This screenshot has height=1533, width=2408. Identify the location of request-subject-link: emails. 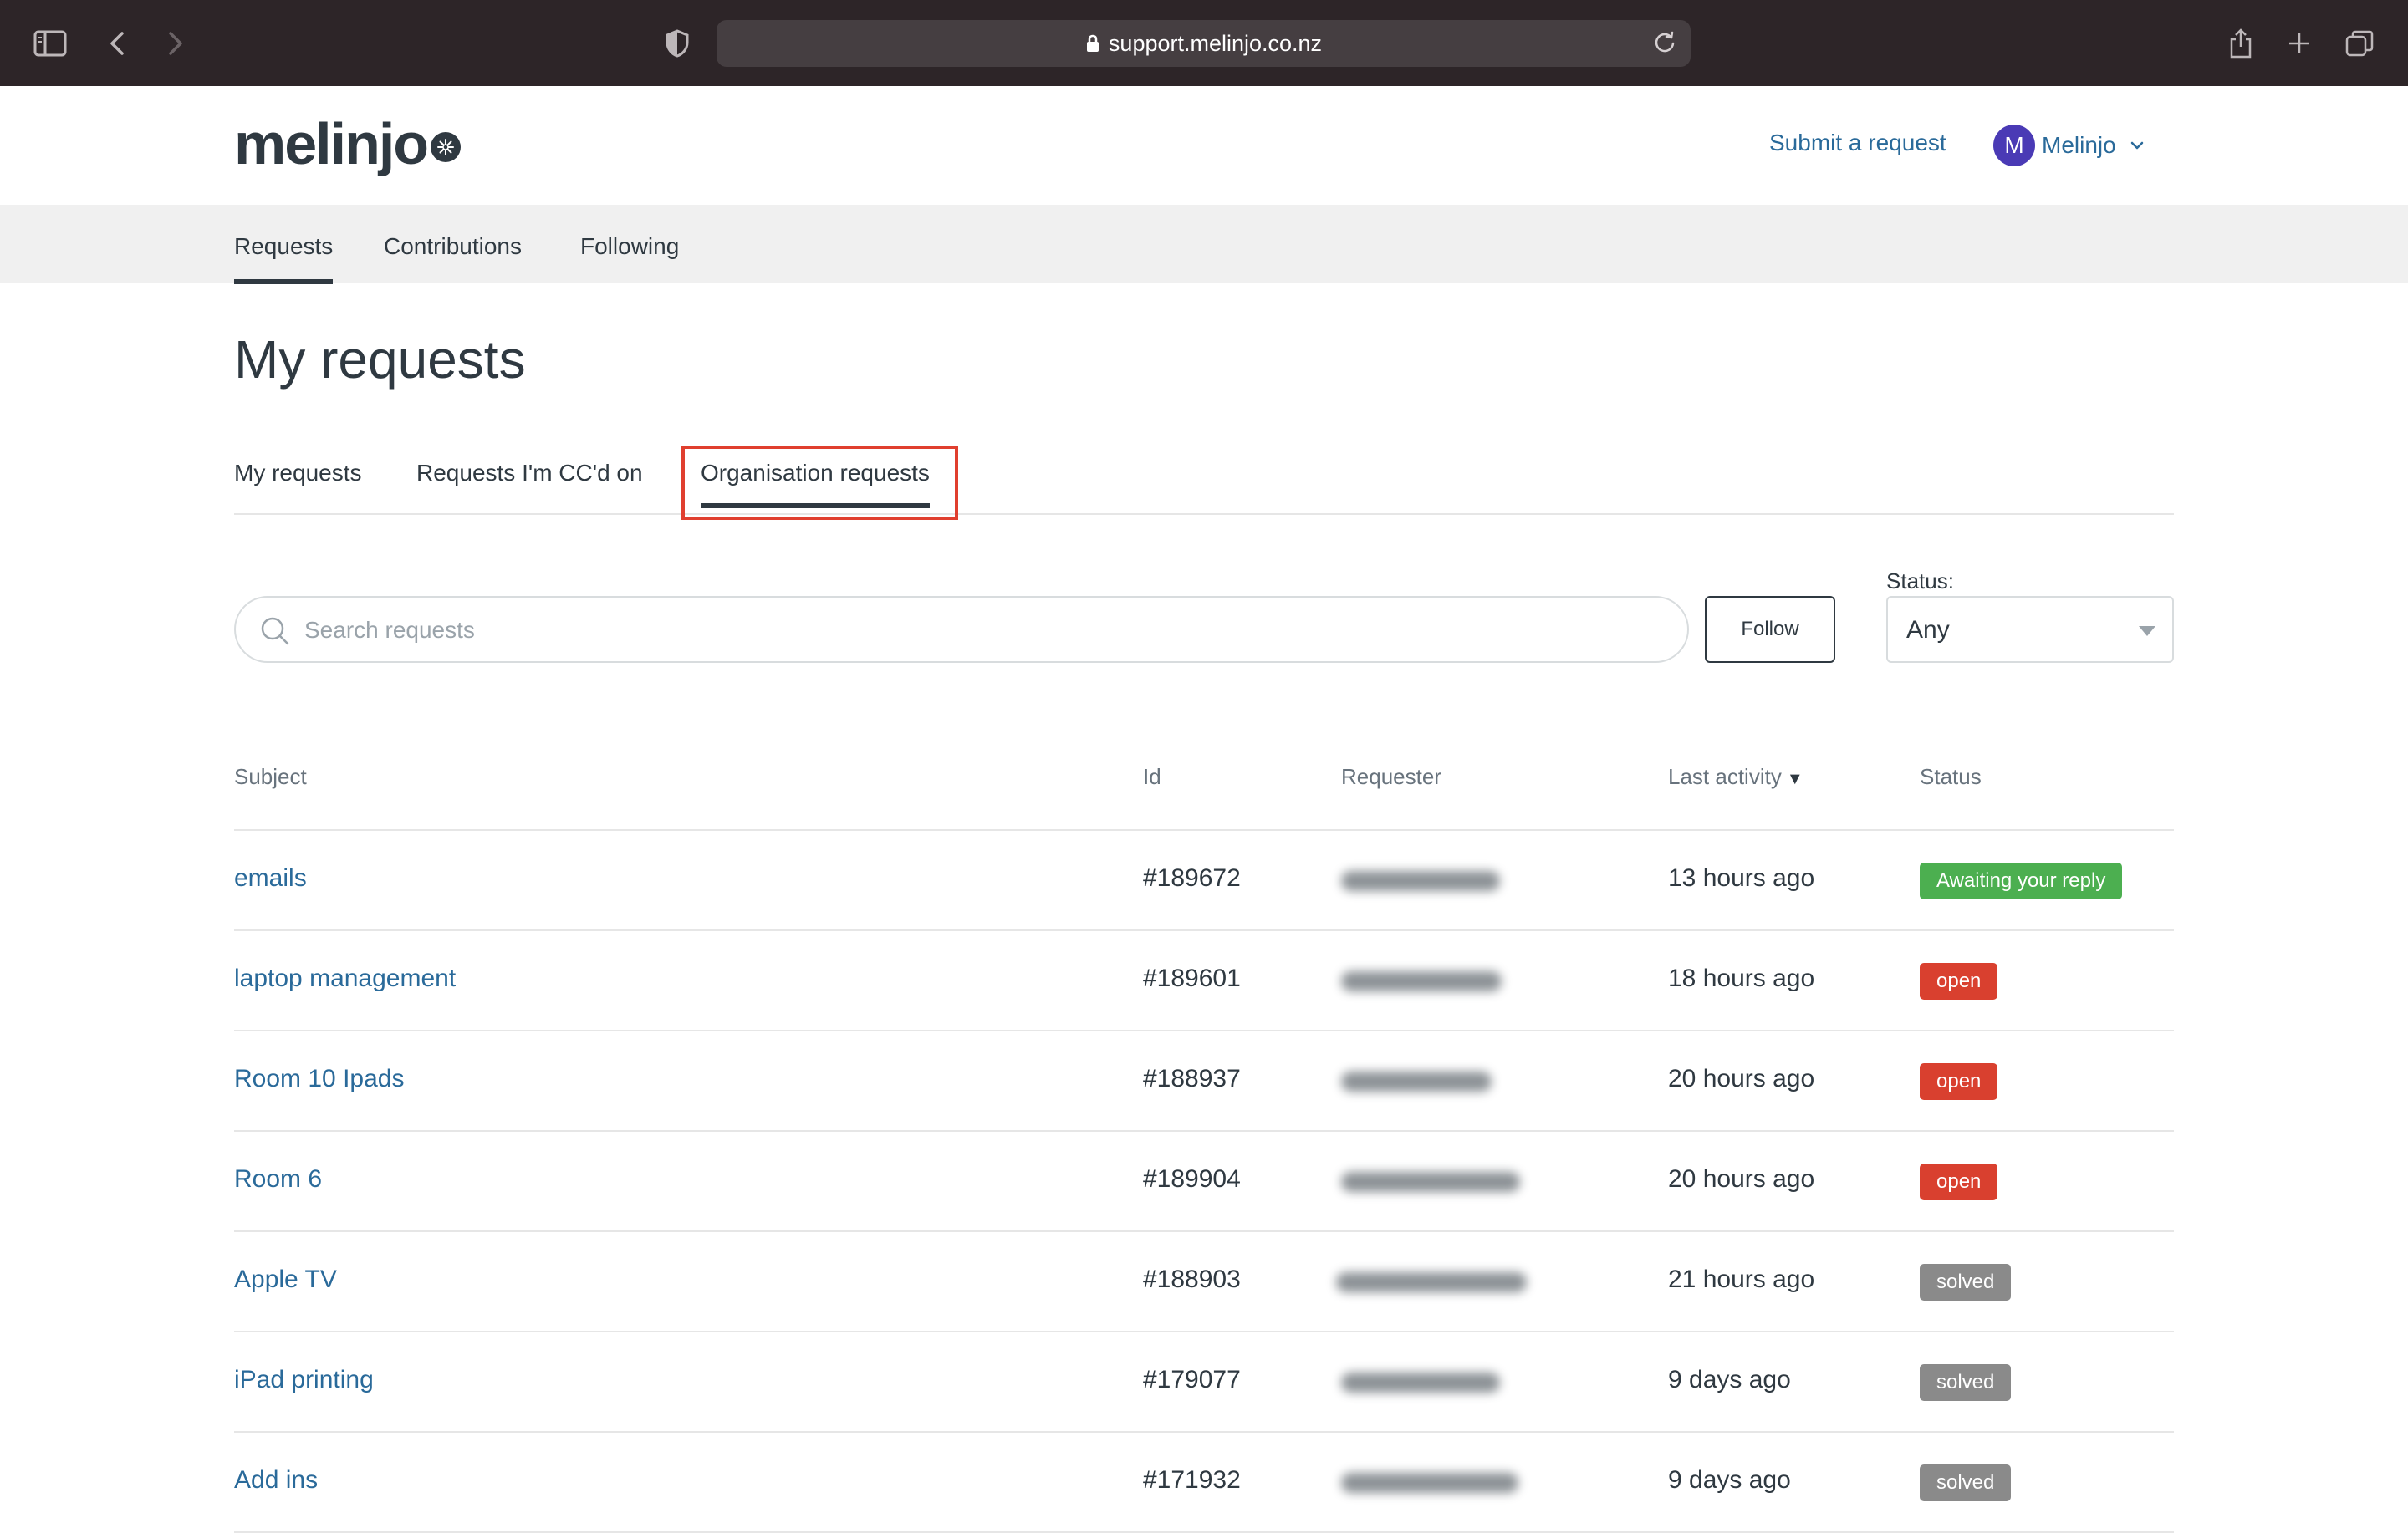
(270, 879).